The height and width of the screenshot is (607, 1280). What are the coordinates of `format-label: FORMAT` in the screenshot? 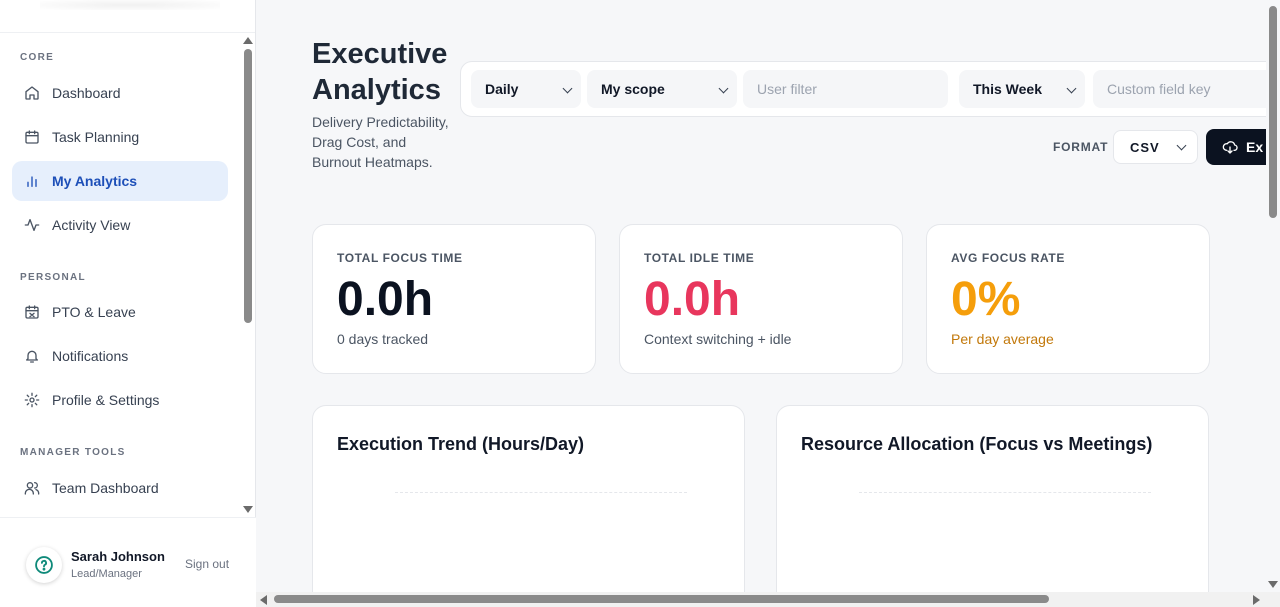 It's located at (1081, 147).